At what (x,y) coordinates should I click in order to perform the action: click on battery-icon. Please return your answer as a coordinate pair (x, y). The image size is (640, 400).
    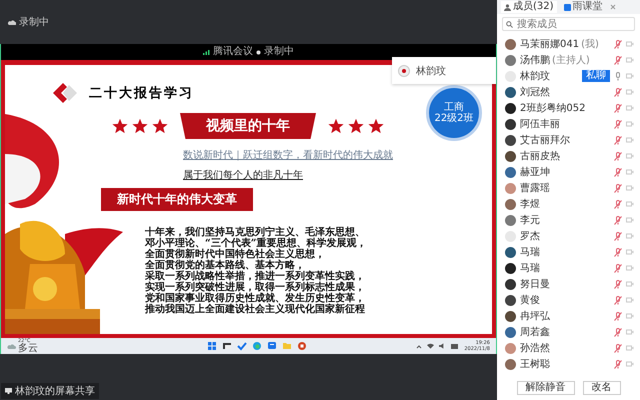
    Looking at the image, I should click on (455, 346).